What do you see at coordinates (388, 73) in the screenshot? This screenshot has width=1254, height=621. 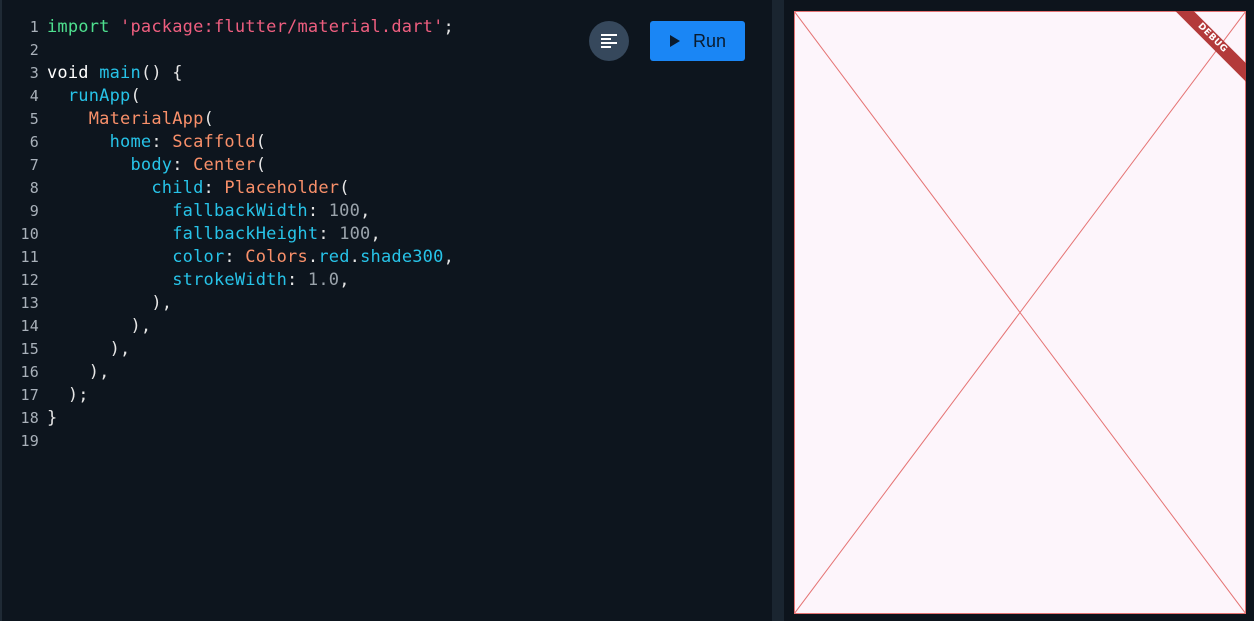 I see `code-line: 3 void main() {` at bounding box center [388, 73].